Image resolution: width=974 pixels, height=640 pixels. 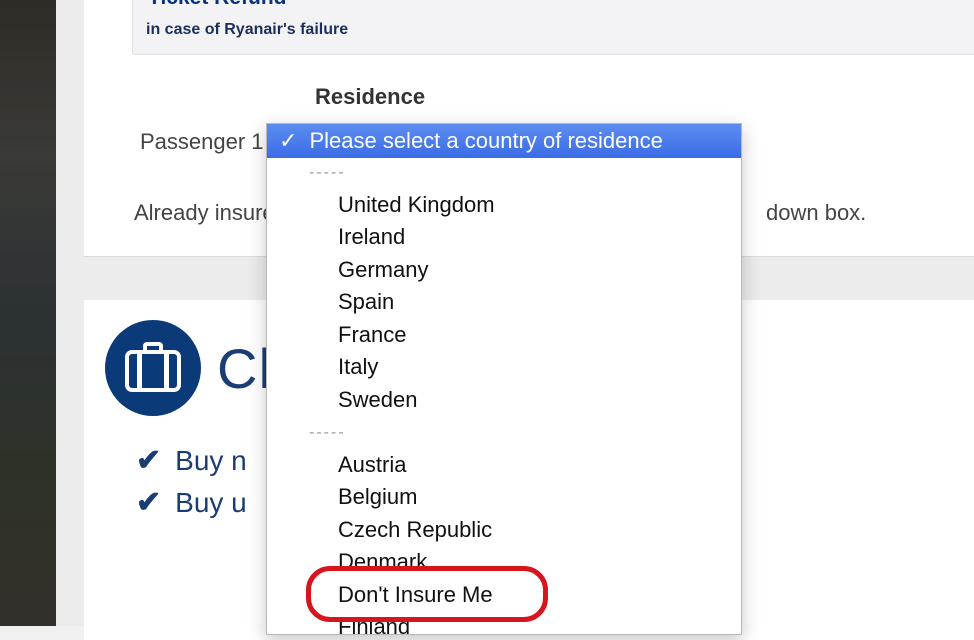 What do you see at coordinates (415, 530) in the screenshot?
I see `option-czech-republic: Czech Republic` at bounding box center [415, 530].